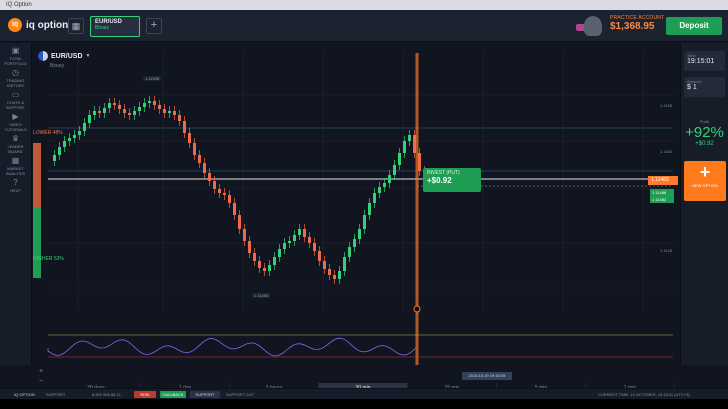  I want to click on timer-icon, so click(417, 309).